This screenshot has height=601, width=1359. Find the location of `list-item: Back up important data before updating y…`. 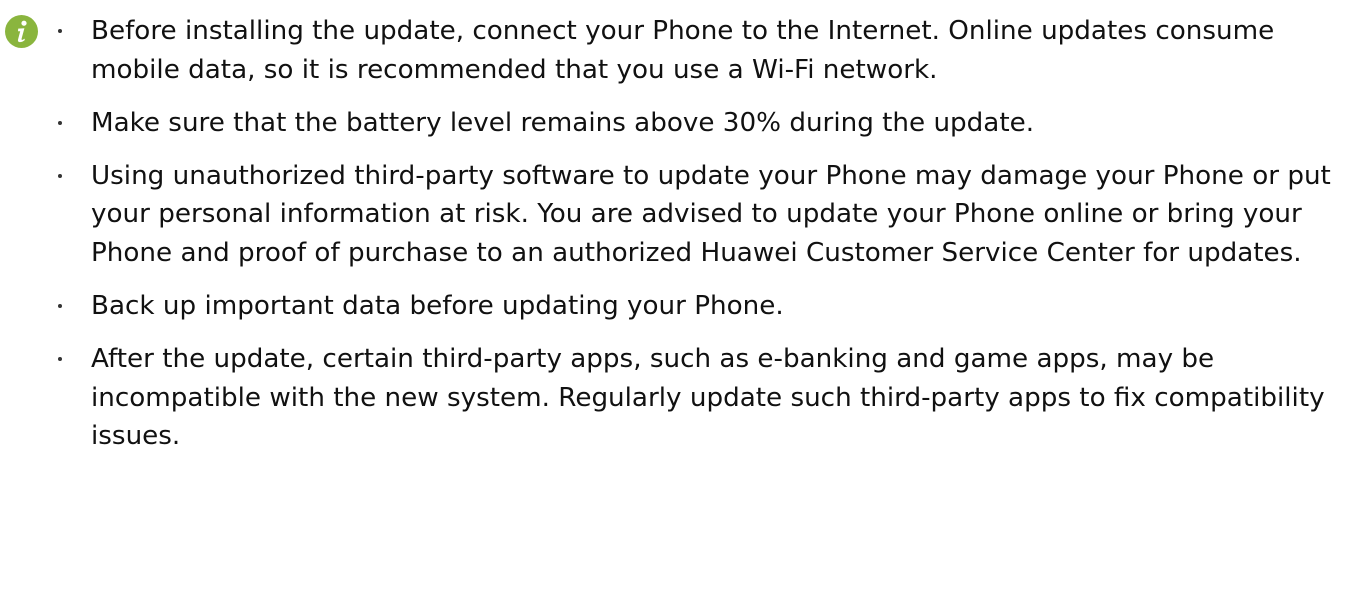

list-item: Back up important data before updating y… is located at coordinates (700, 306).